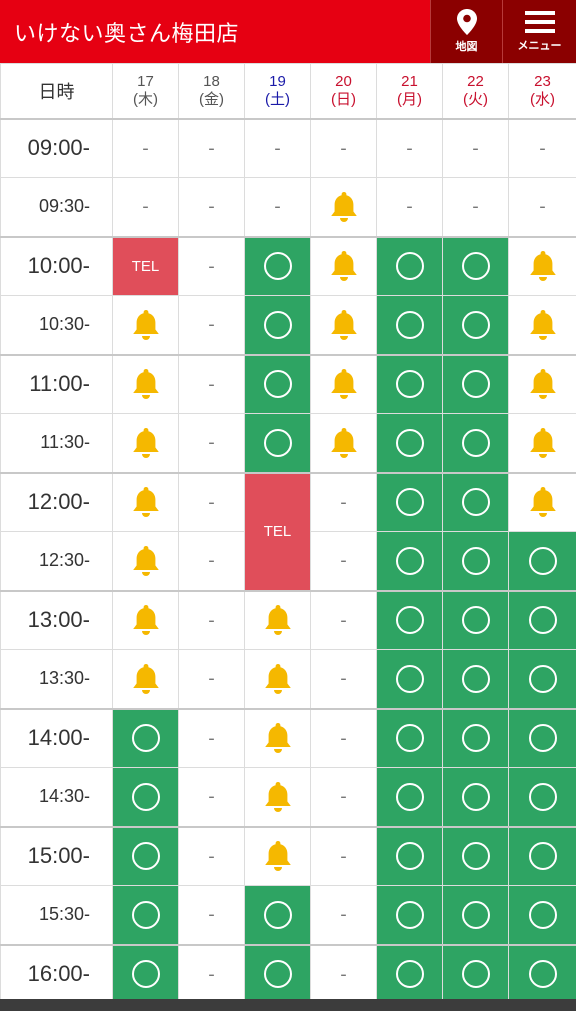 The image size is (576, 1011). I want to click on shop-title: いけない奥さん梅田店, so click(215, 32).